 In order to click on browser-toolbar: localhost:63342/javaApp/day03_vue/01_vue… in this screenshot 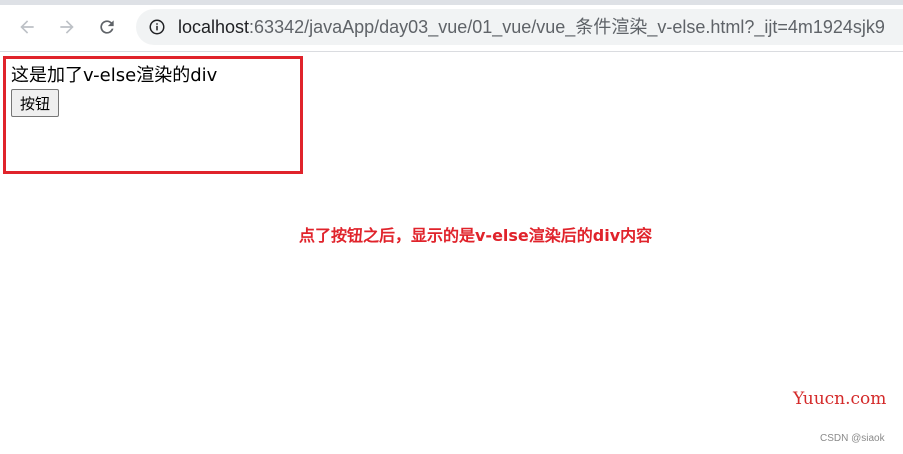, I will do `click(451, 26)`.